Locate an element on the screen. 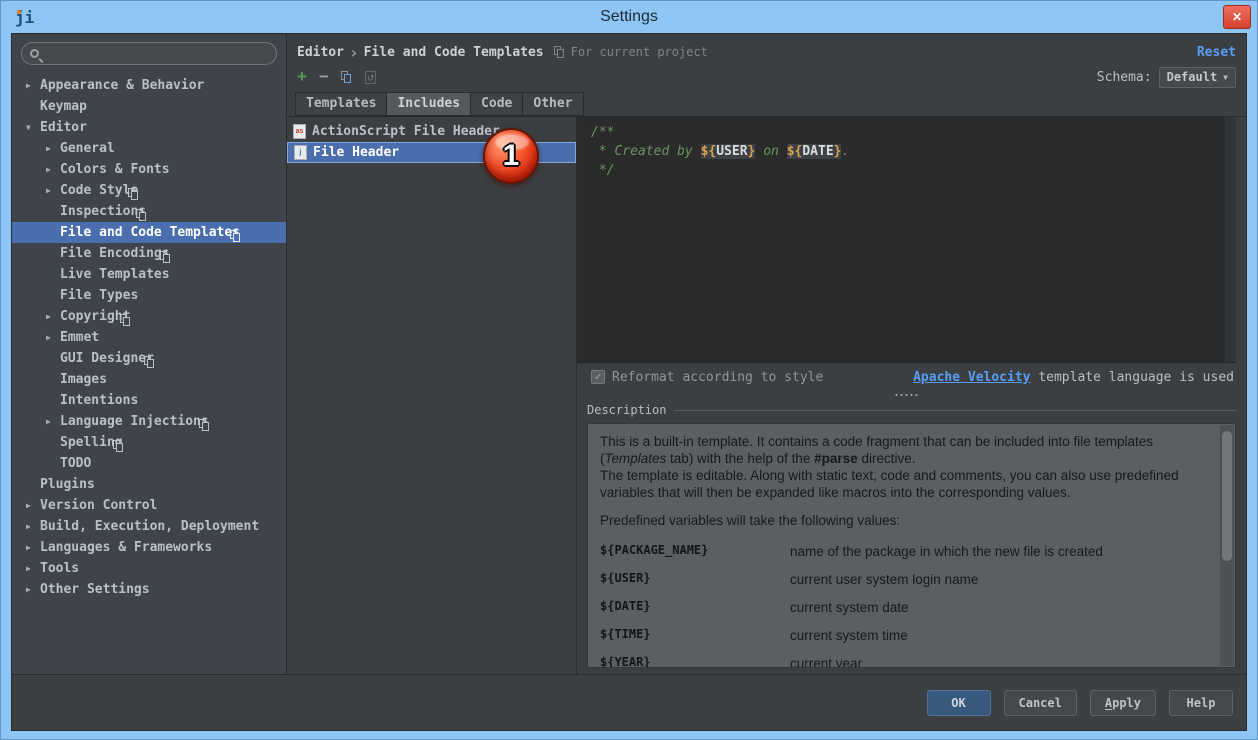 This screenshot has width=1258, height=740. sidebar-item-version-control: ▶ Version Control is located at coordinates (149, 505).